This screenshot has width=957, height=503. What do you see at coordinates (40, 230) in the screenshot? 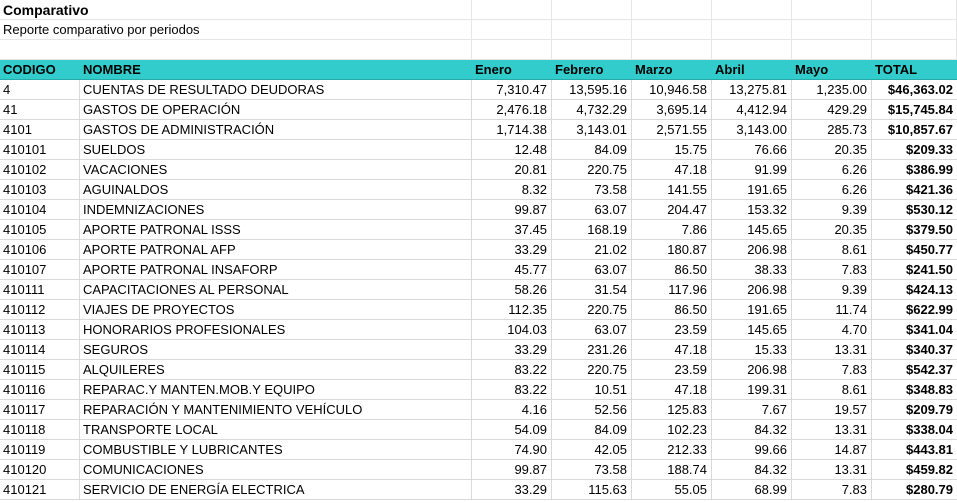
I see `cell-codigo: 410105` at bounding box center [40, 230].